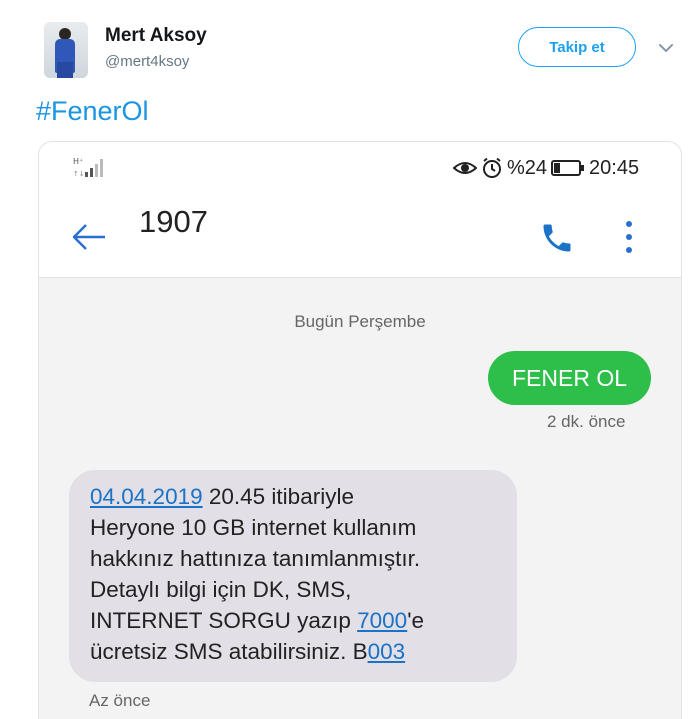 The width and height of the screenshot is (700, 719). Describe the element at coordinates (387, 651) in the screenshot. I see `code-link: 003` at that location.